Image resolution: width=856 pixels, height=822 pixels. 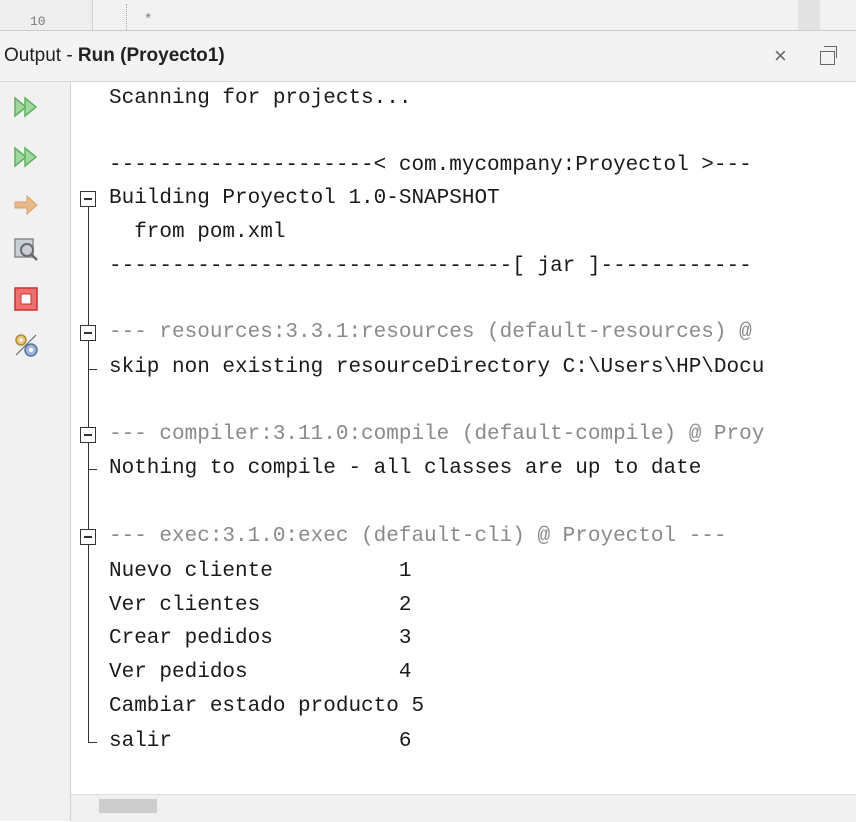 I want to click on rerun-with-goals-button, so click(x=26, y=157).